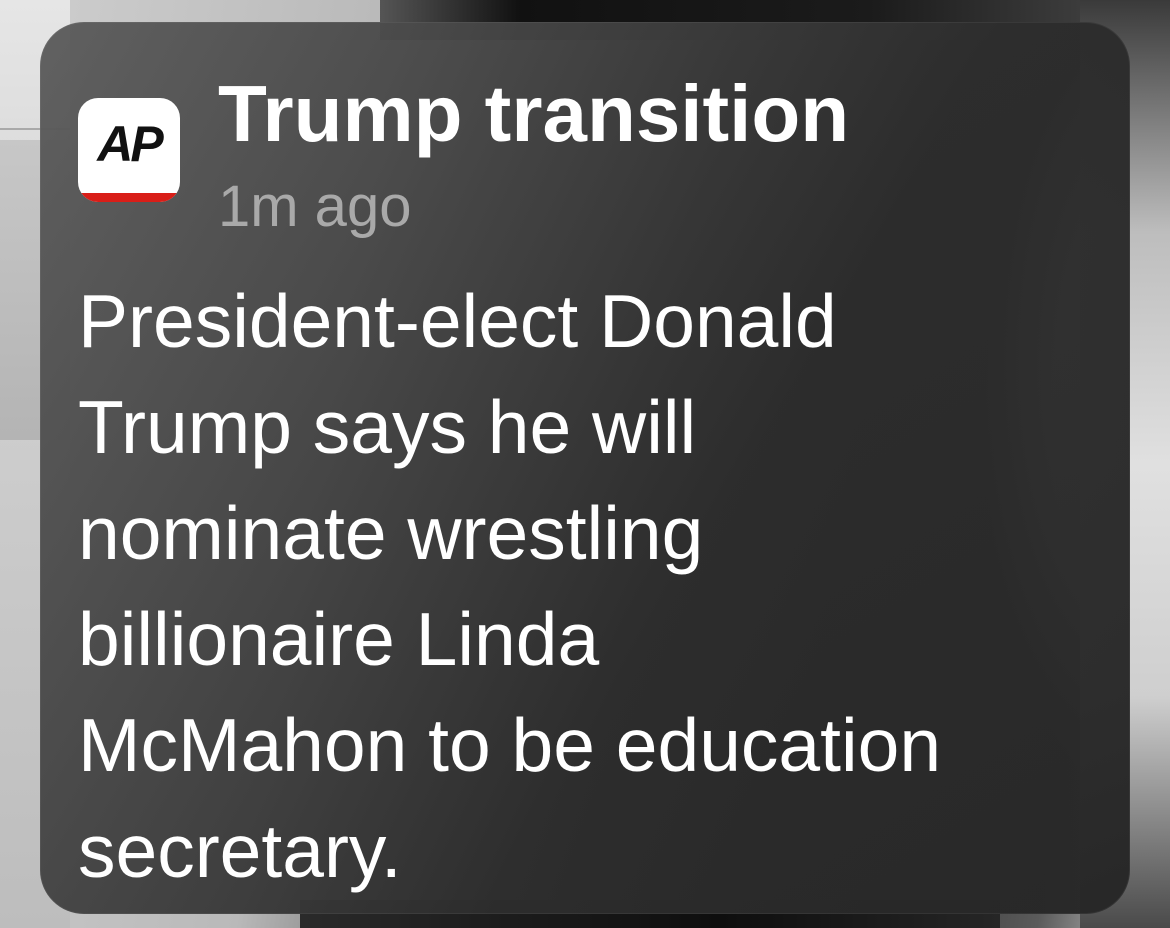  I want to click on notification-timestamp: 1m ago, so click(315, 206).